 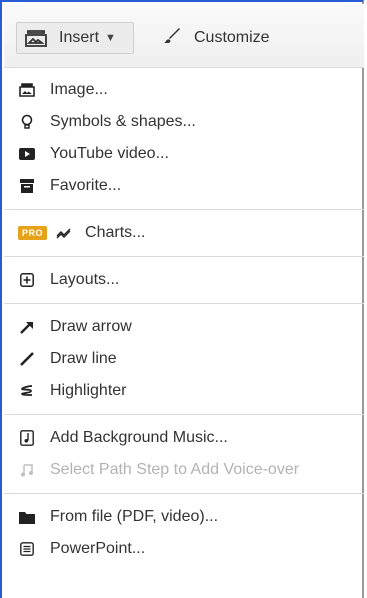 I want to click on arrow-icon, so click(x=27, y=327).